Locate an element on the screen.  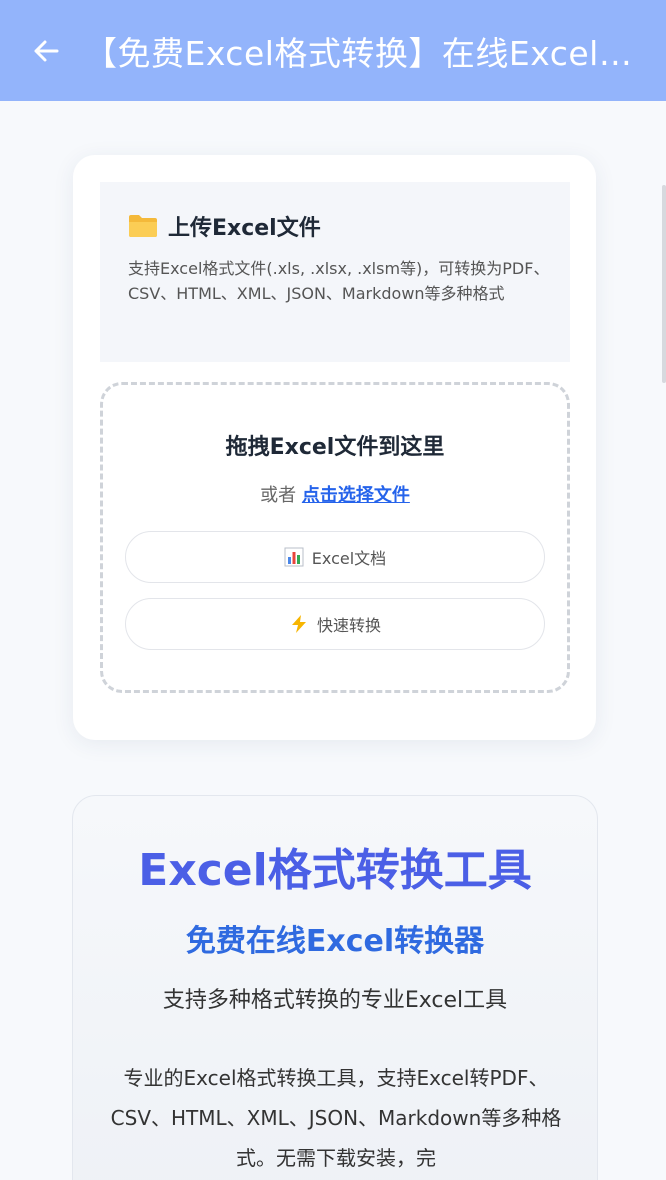
hero-title: Excel格式转换工具 is located at coordinates (335, 870).